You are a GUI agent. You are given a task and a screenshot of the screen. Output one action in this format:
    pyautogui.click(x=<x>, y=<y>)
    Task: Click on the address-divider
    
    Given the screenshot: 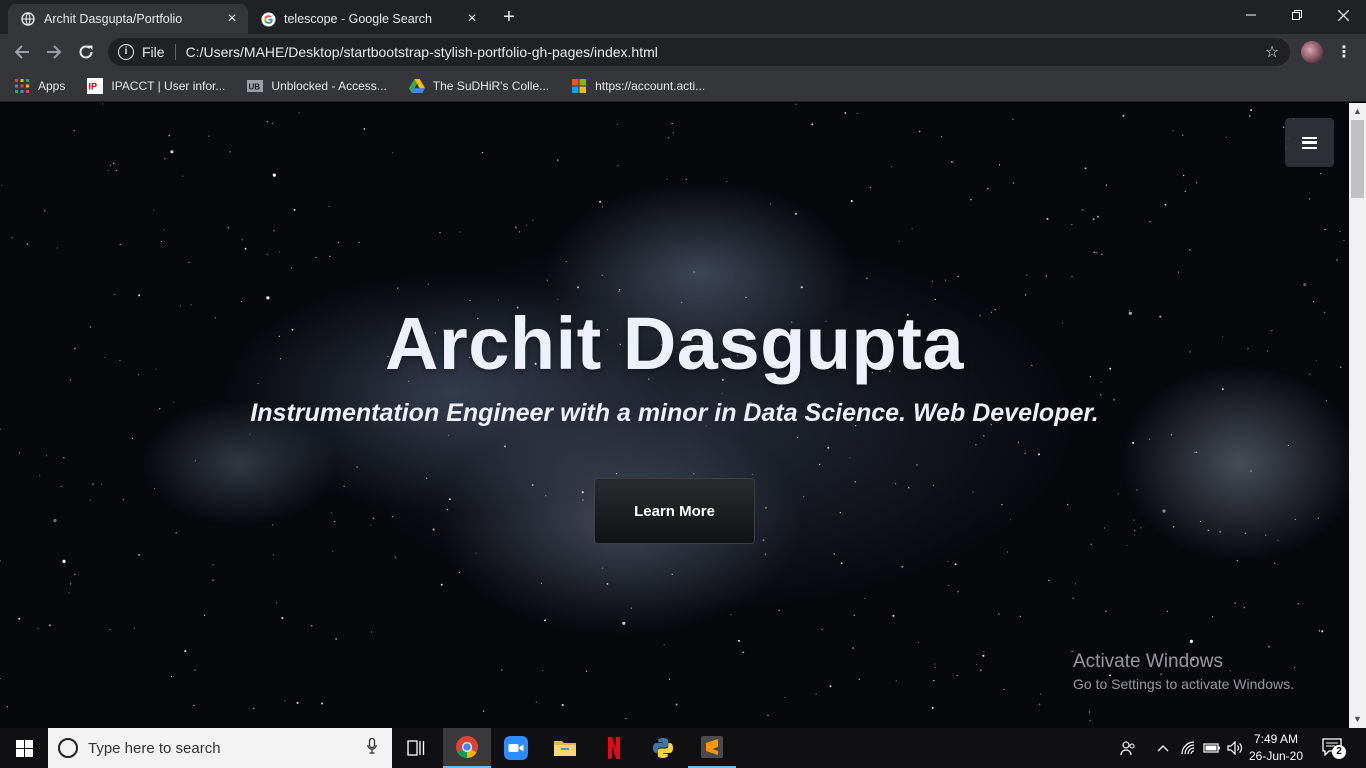 What is the action you would take?
    pyautogui.click(x=175, y=52)
    